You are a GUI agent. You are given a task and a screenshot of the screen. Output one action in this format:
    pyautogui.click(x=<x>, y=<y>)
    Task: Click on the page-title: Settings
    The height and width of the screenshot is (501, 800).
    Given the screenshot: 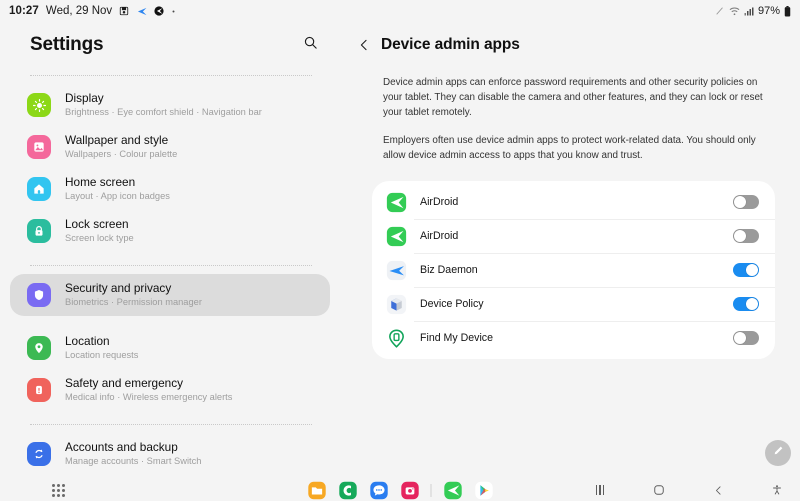 What is the action you would take?
    pyautogui.click(x=67, y=44)
    